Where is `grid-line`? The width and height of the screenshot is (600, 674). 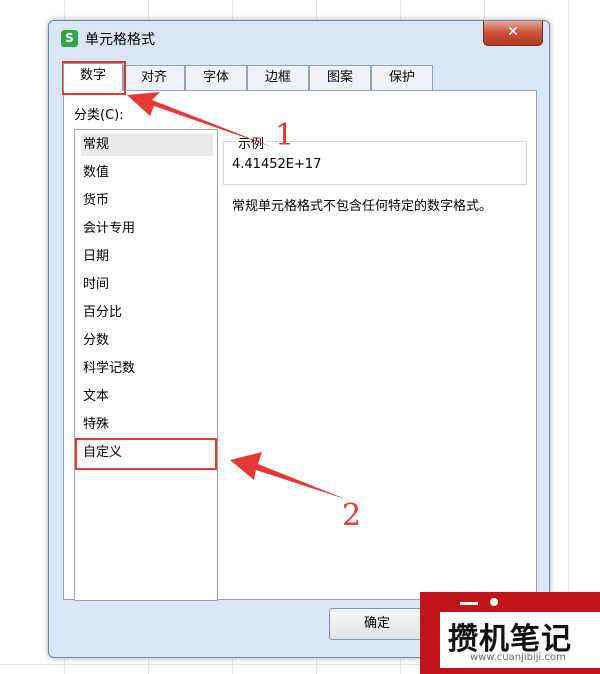
grid-line is located at coordinates (568, 337).